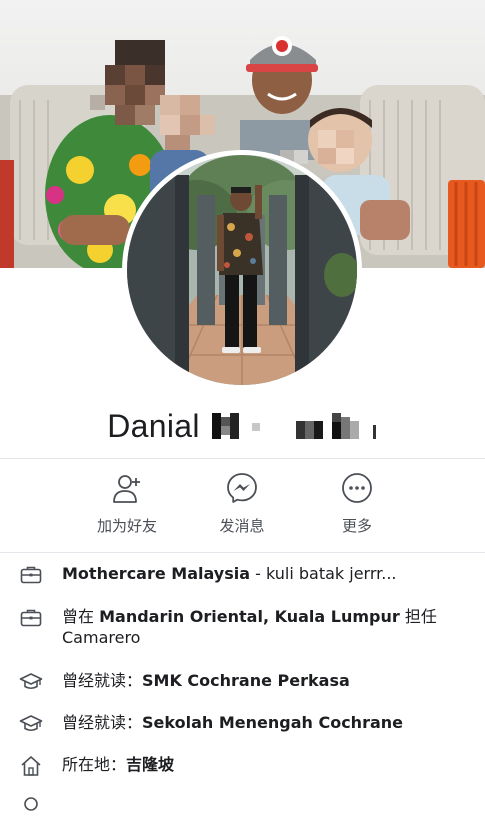  I want to click on education-2-prefix: 曾经就读：, so click(102, 722).